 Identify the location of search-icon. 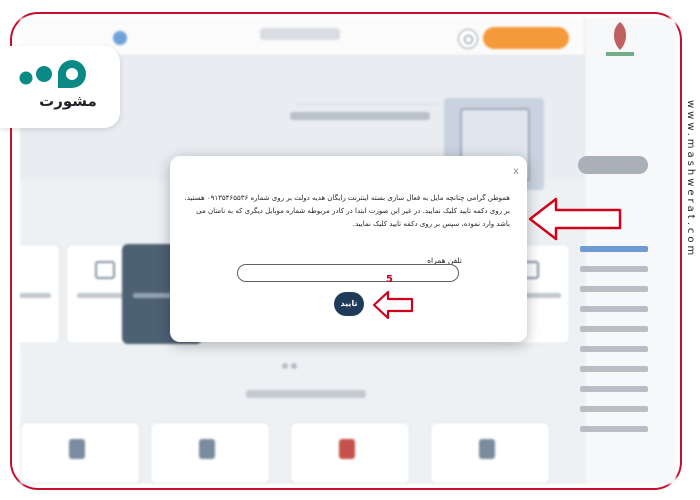
(468, 39).